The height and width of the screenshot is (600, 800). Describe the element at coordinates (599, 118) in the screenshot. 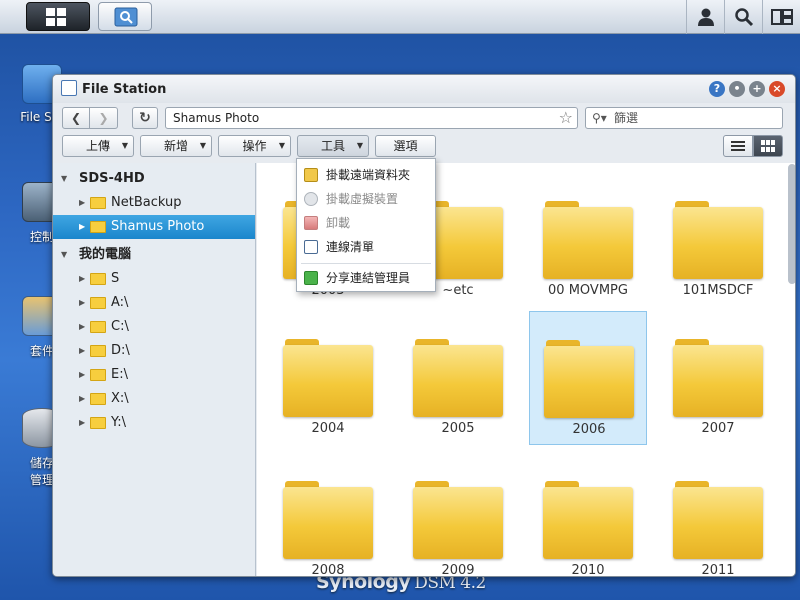

I see `search-icon: ⚲▾` at that location.